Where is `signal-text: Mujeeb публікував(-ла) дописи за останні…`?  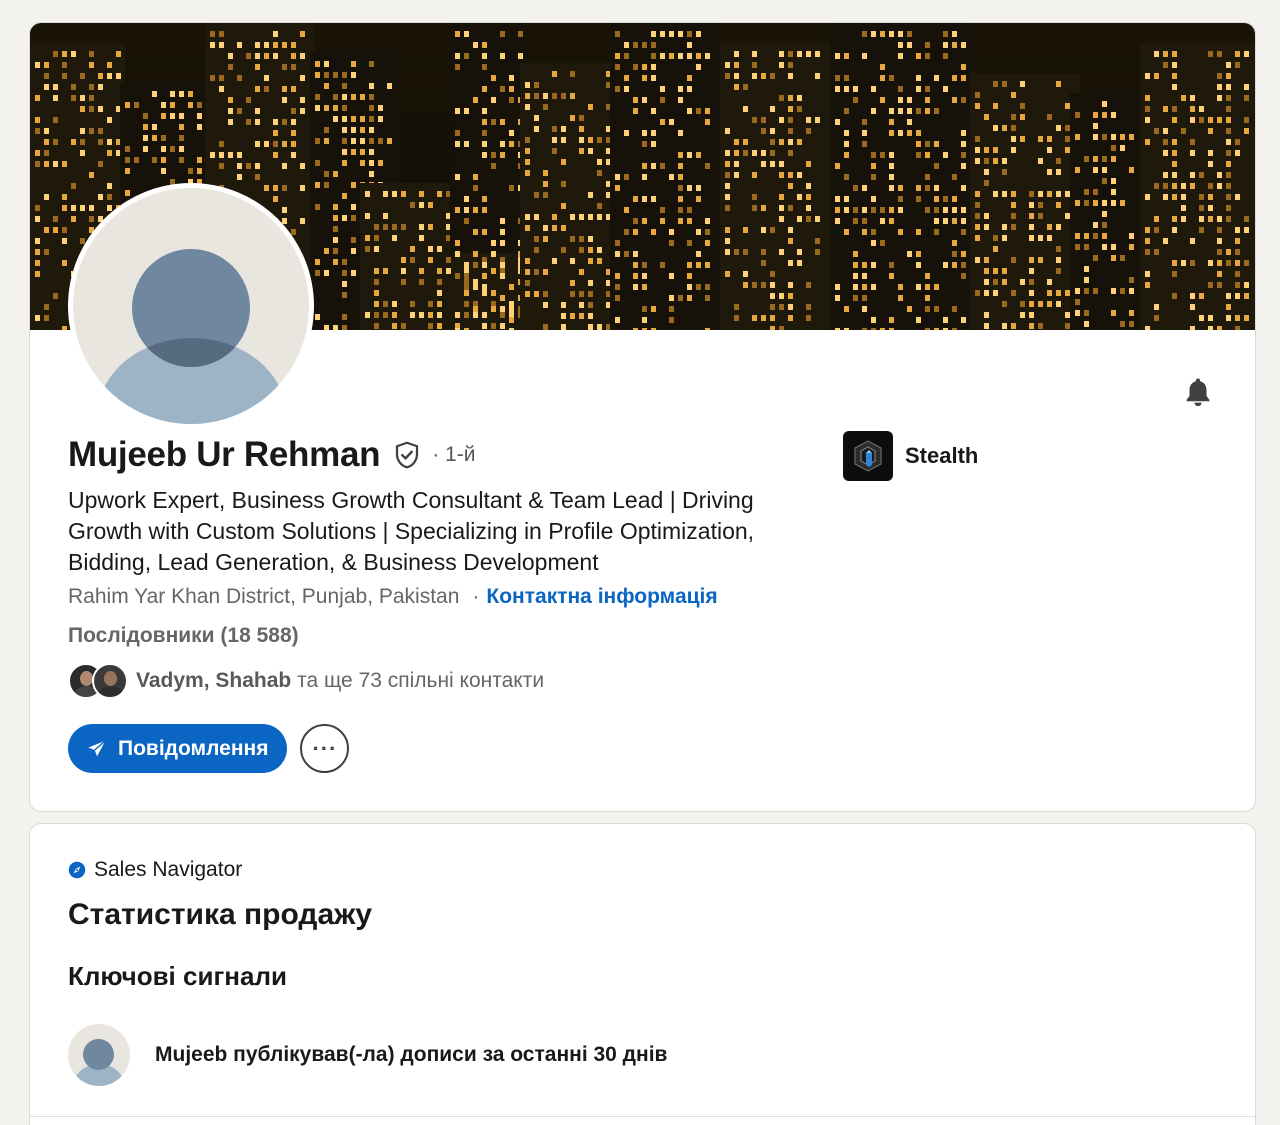 signal-text: Mujeeb публікував(-ла) дописи за останні… is located at coordinates (411, 1054).